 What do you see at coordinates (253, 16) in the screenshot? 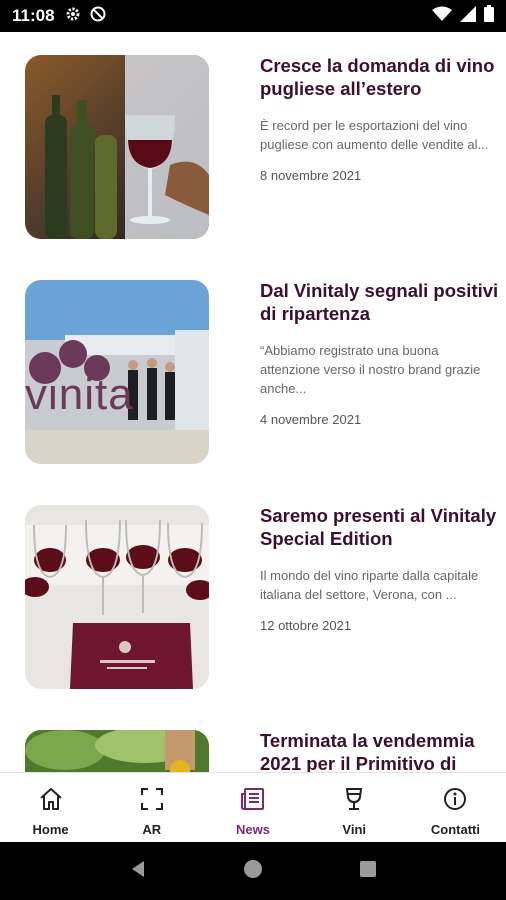
I see `status-bar: 11:08` at bounding box center [253, 16].